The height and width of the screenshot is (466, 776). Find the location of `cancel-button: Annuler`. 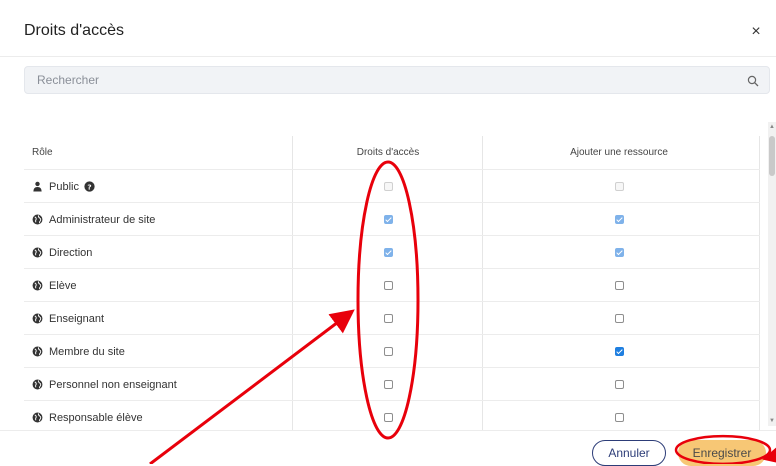

cancel-button: Annuler is located at coordinates (629, 453).